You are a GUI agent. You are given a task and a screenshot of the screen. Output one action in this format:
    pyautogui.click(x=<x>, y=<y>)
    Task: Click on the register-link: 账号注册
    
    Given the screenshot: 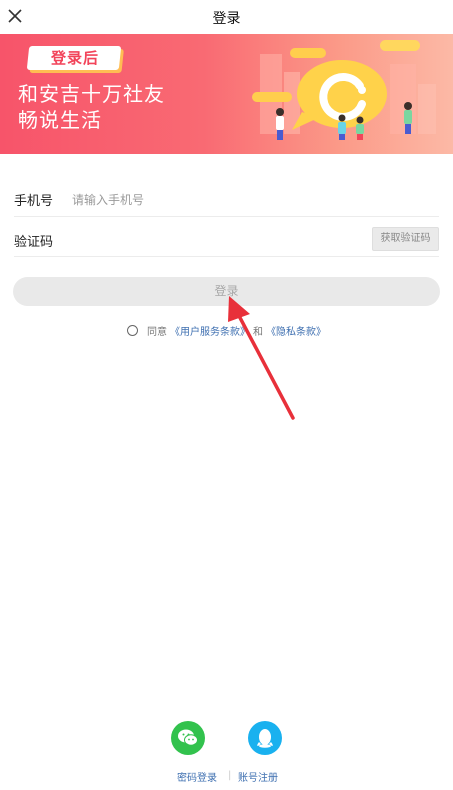 What is the action you would take?
    pyautogui.click(x=258, y=776)
    